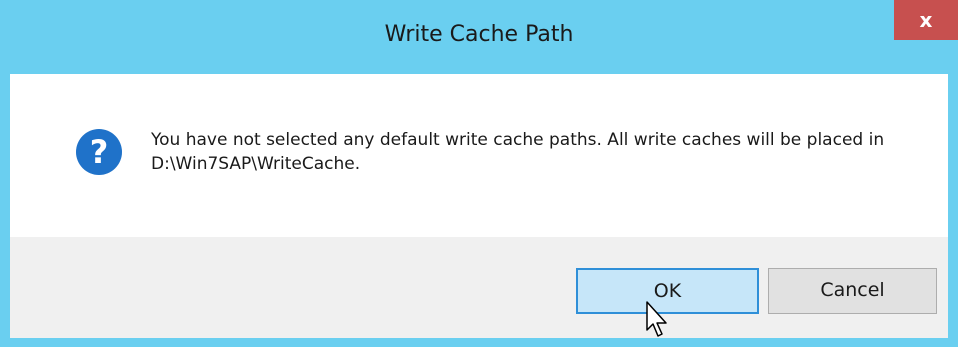 The height and width of the screenshot is (347, 958). Describe the element at coordinates (852, 291) in the screenshot. I see `cancel-button: Cancel` at that location.